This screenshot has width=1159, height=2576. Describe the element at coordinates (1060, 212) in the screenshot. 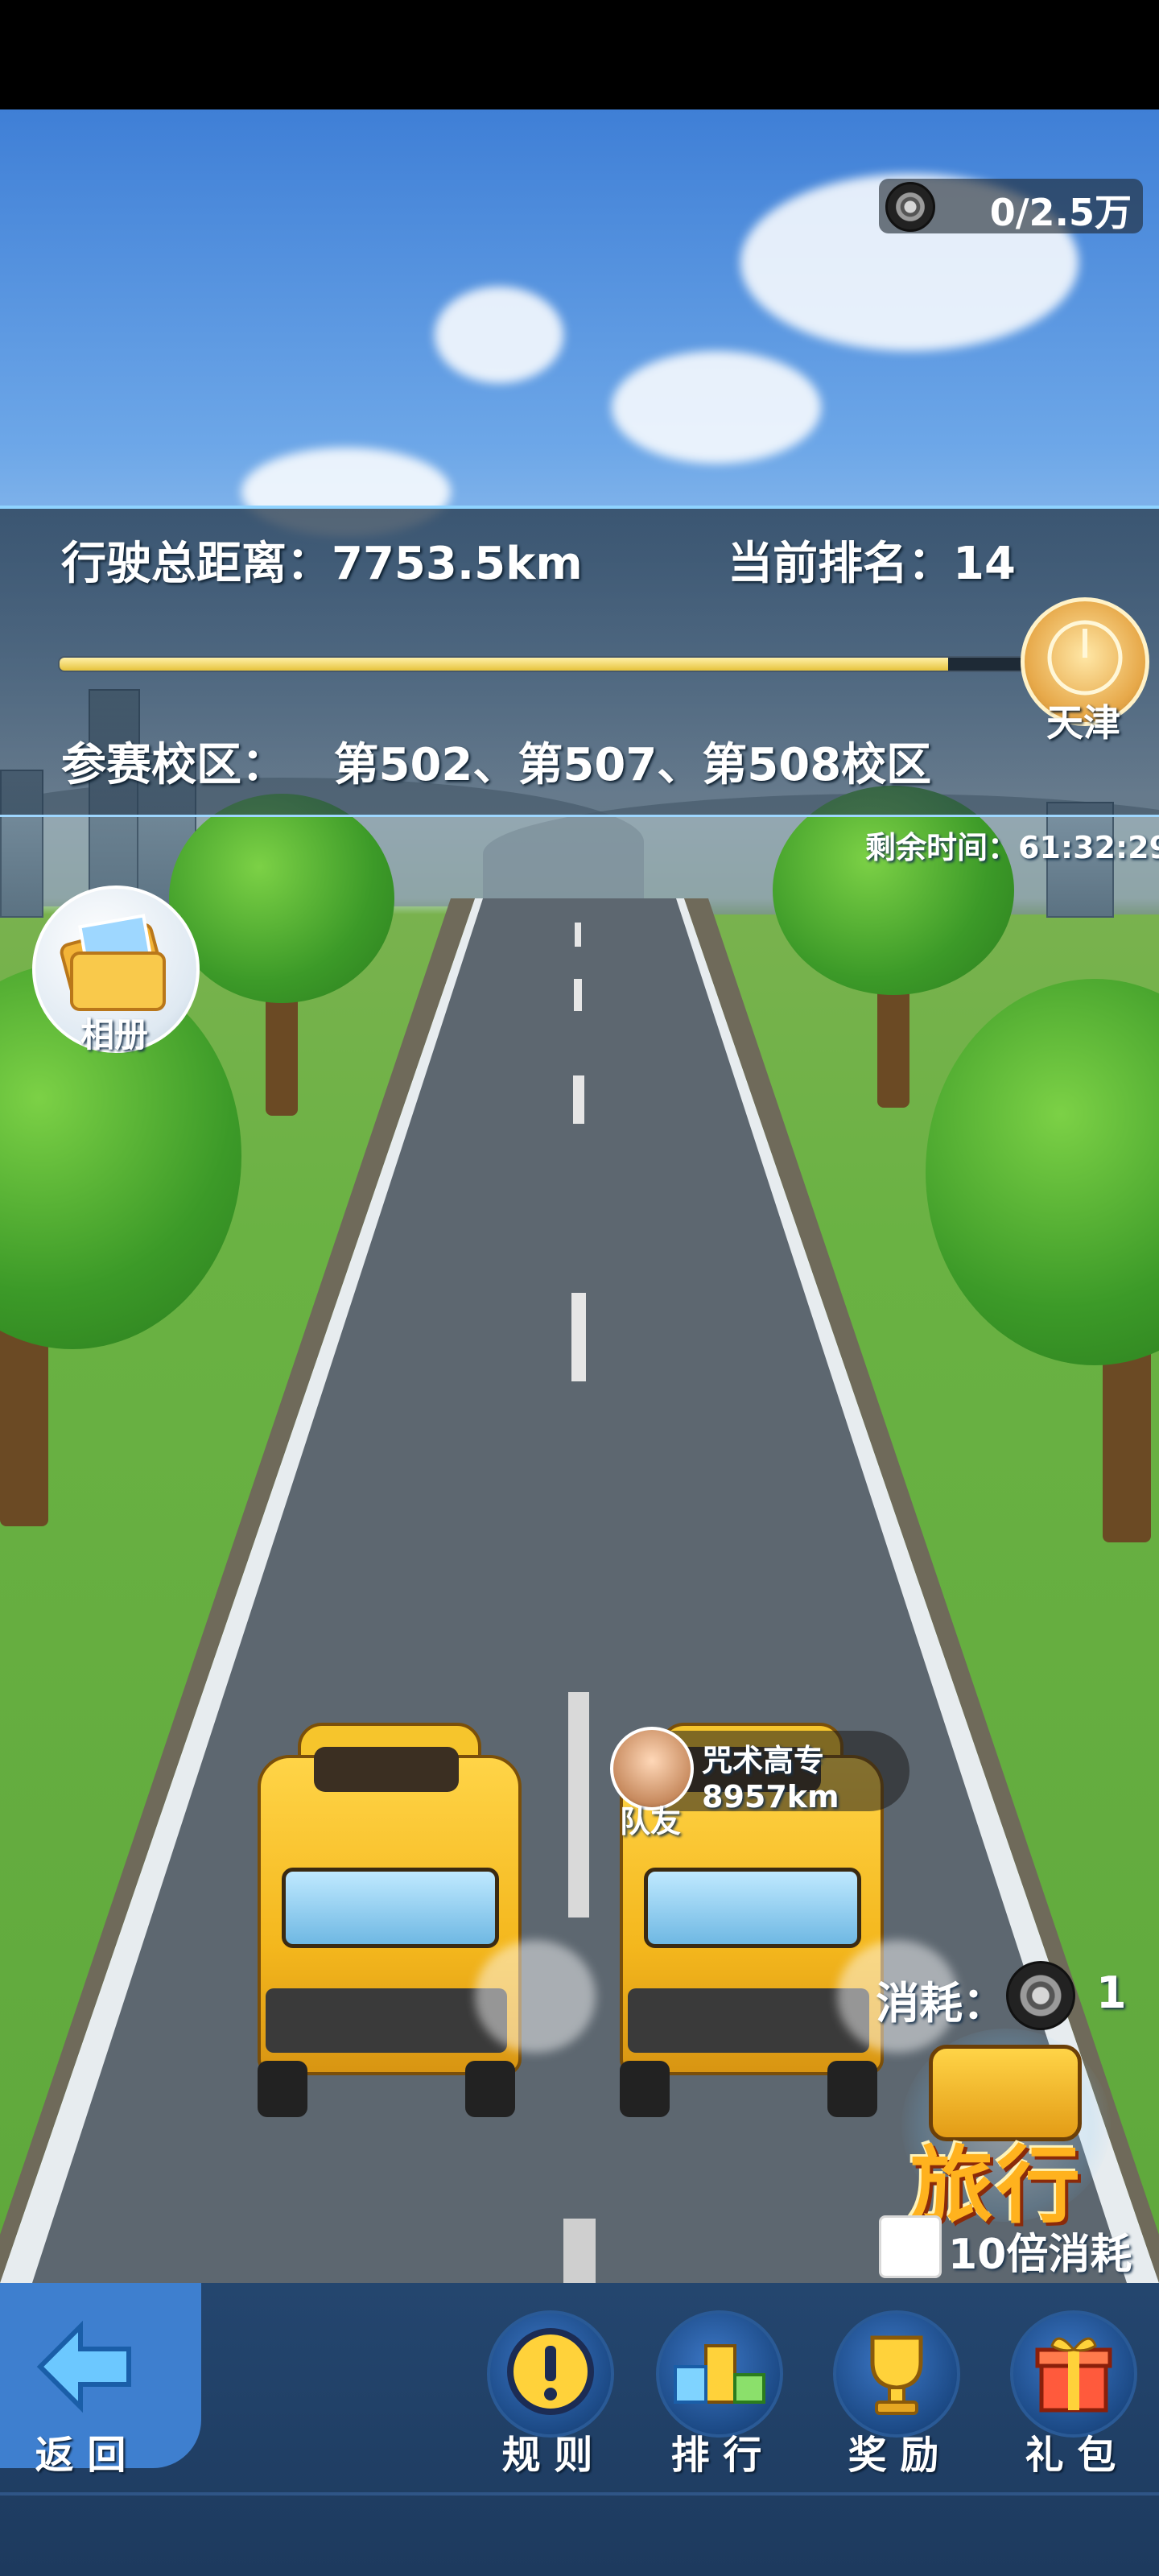

I see `tire-counter-value: 0/2.5万` at that location.